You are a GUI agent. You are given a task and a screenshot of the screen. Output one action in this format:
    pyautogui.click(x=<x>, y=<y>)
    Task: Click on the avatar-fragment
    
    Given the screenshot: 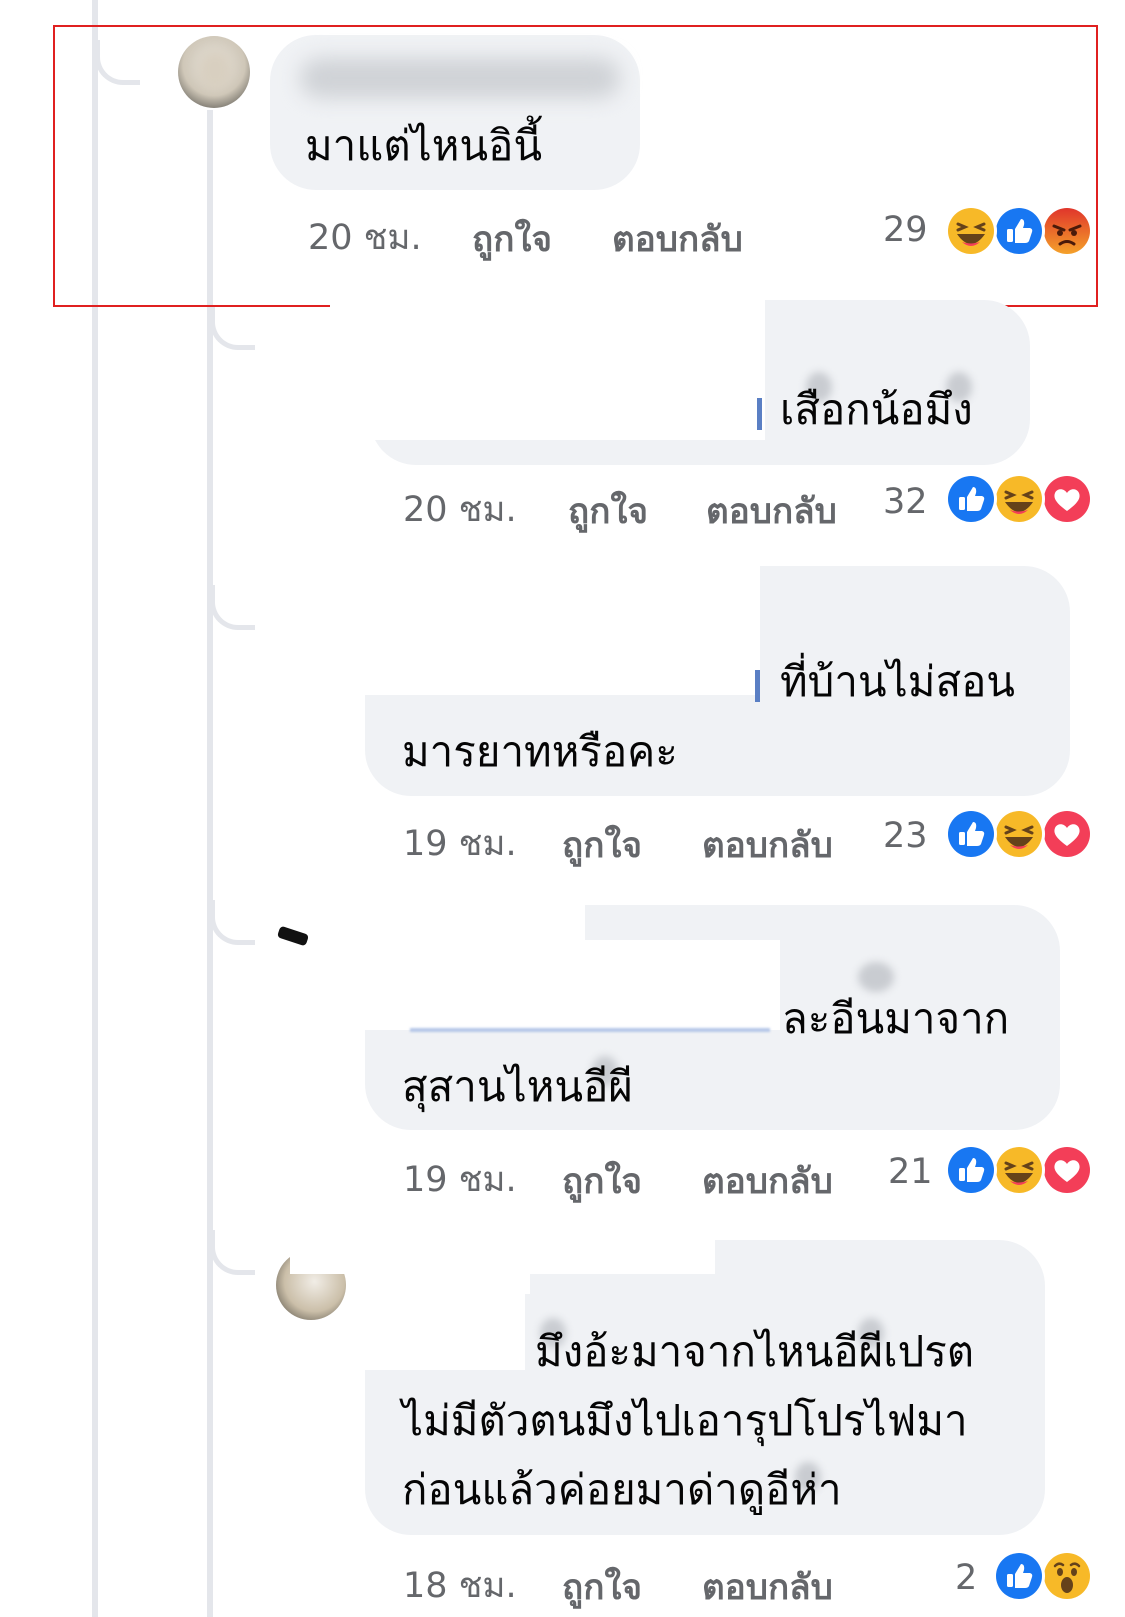 What is the action you would take?
    pyautogui.click(x=293, y=936)
    